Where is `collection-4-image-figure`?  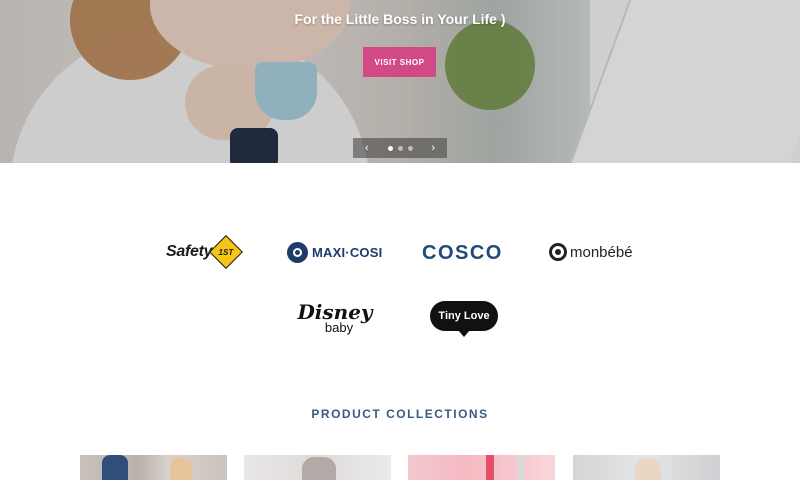
collection-4-image-figure is located at coordinates (648, 469).